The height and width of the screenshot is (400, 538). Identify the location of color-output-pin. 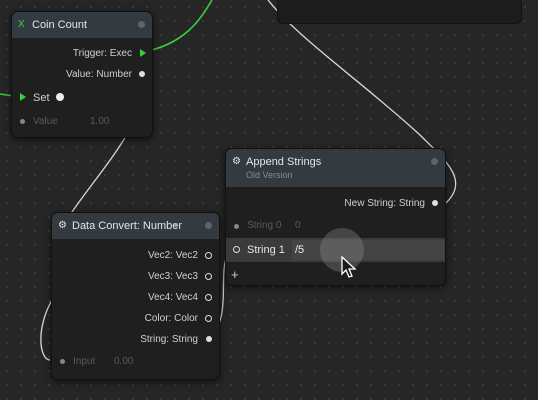
(208, 318).